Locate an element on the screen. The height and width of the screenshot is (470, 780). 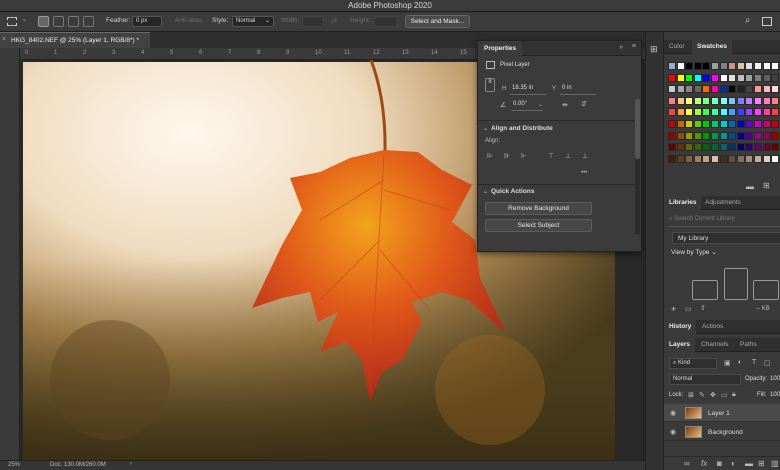
lock-artboard-icon: ▭ is located at coordinates (724, 395).